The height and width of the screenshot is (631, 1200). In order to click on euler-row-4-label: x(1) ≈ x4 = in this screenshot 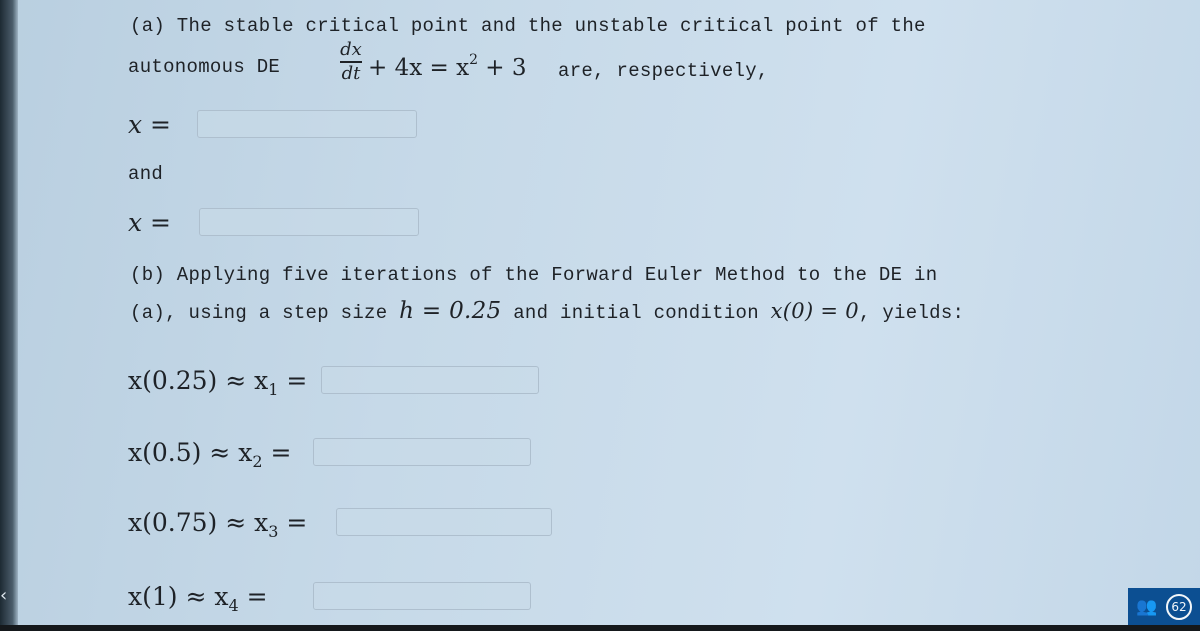, I will do `click(198, 598)`.